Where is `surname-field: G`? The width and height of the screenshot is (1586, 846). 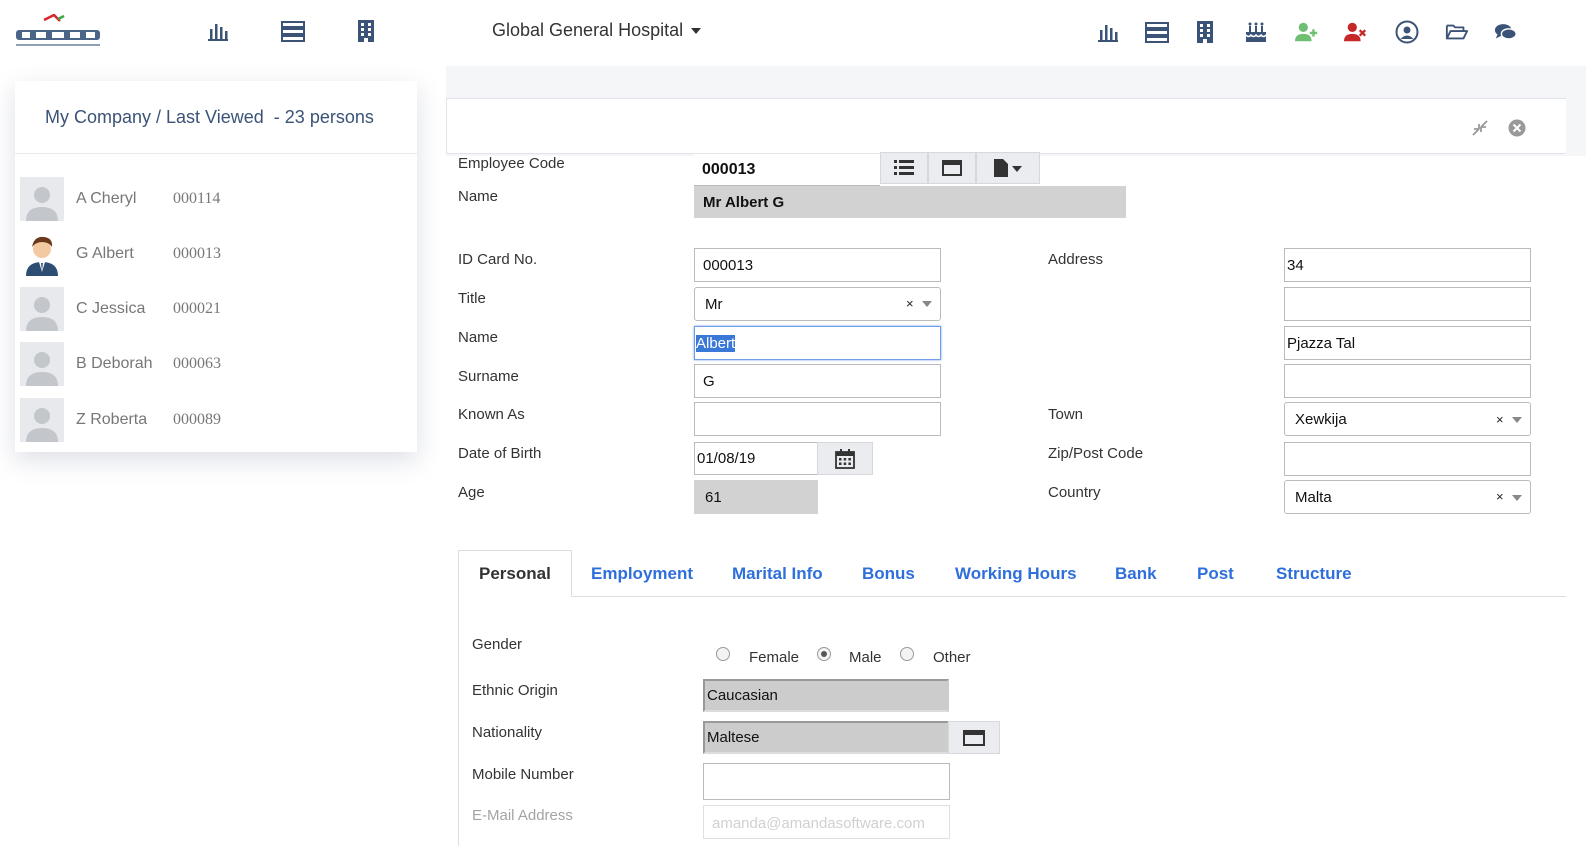 surname-field: G is located at coordinates (817, 381).